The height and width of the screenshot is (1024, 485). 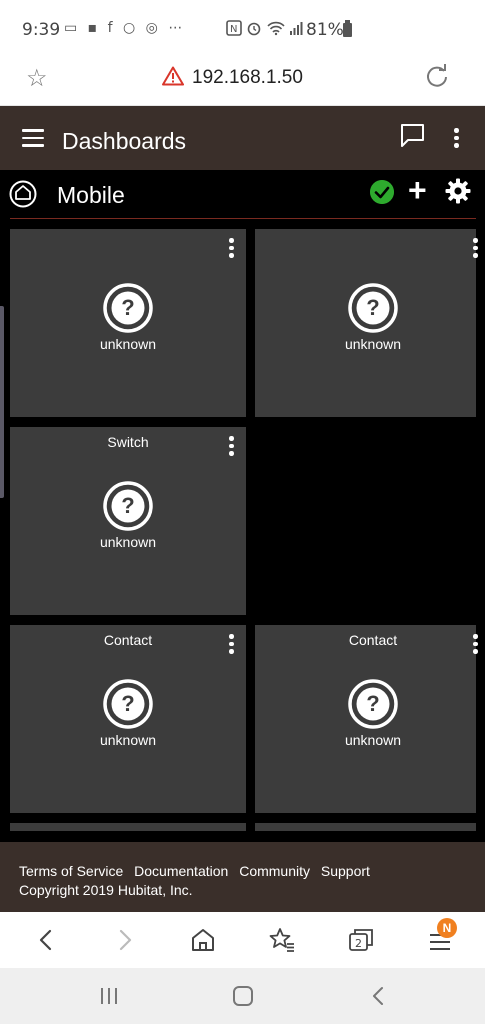 I want to click on browser-toolbar: 2 N, so click(x=242, y=940).